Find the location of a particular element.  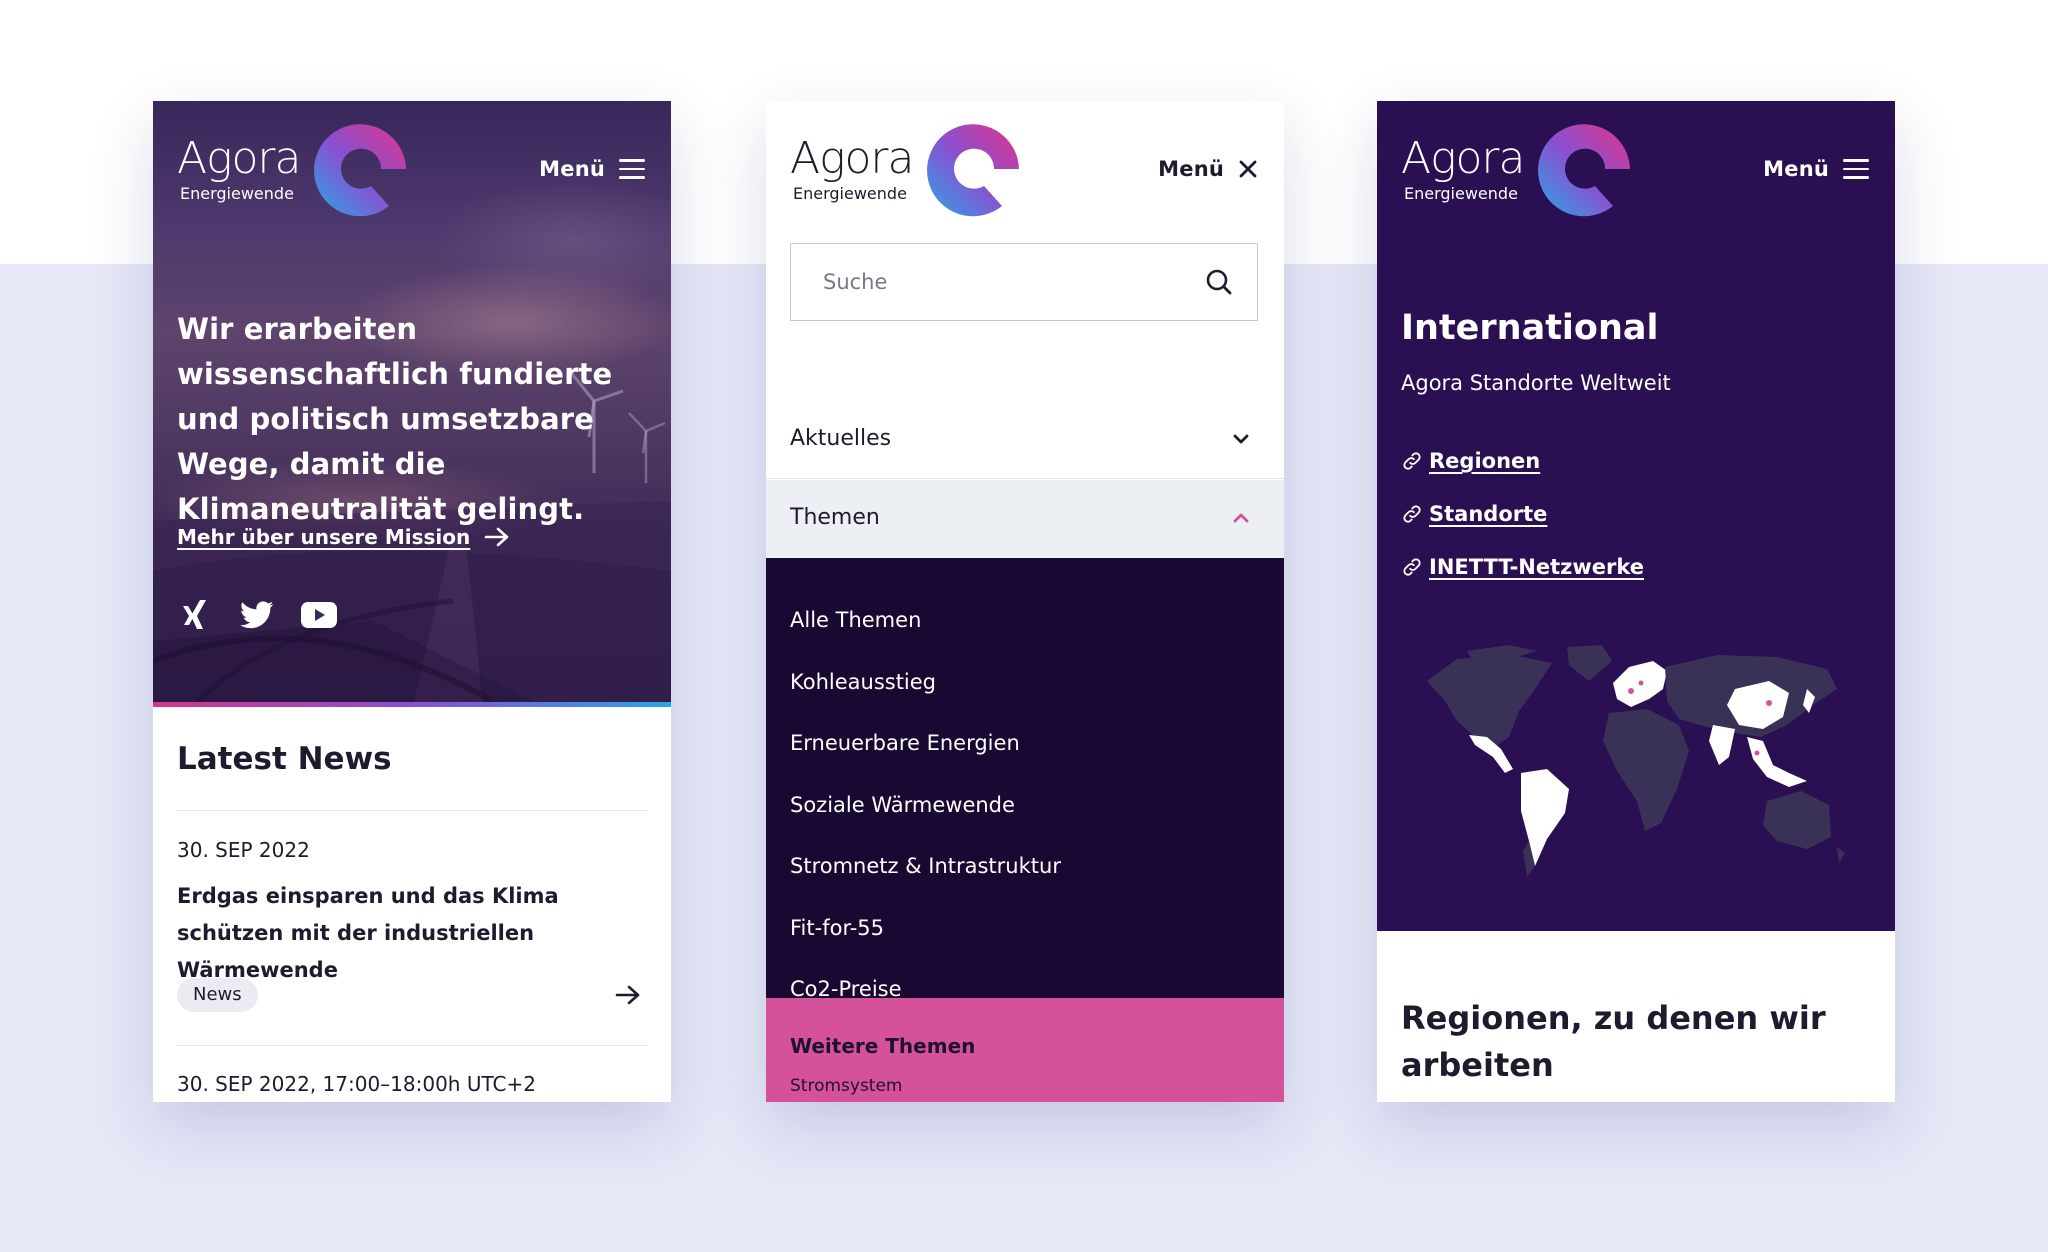

region-mexico is located at coordinates (1491, 754).